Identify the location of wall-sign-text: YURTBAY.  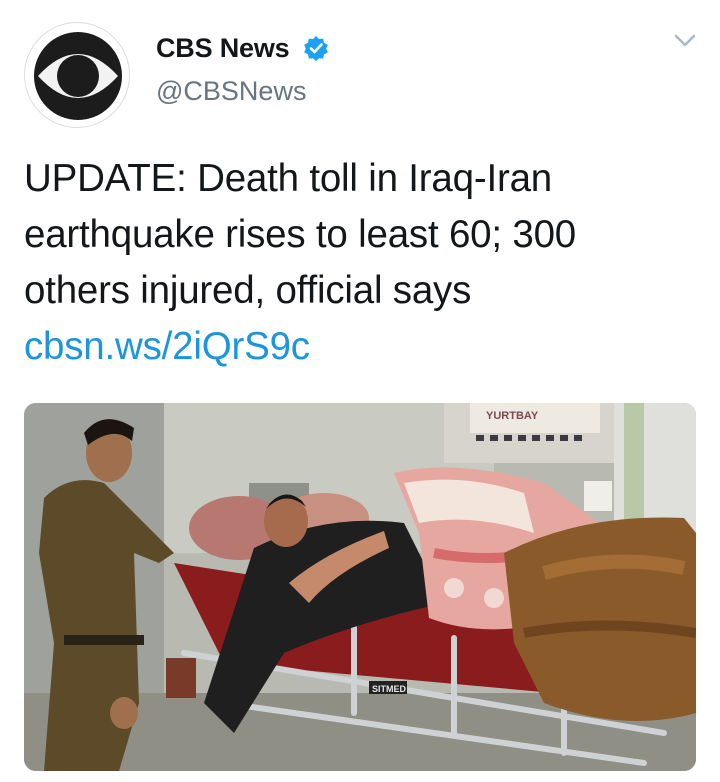
(512, 416).